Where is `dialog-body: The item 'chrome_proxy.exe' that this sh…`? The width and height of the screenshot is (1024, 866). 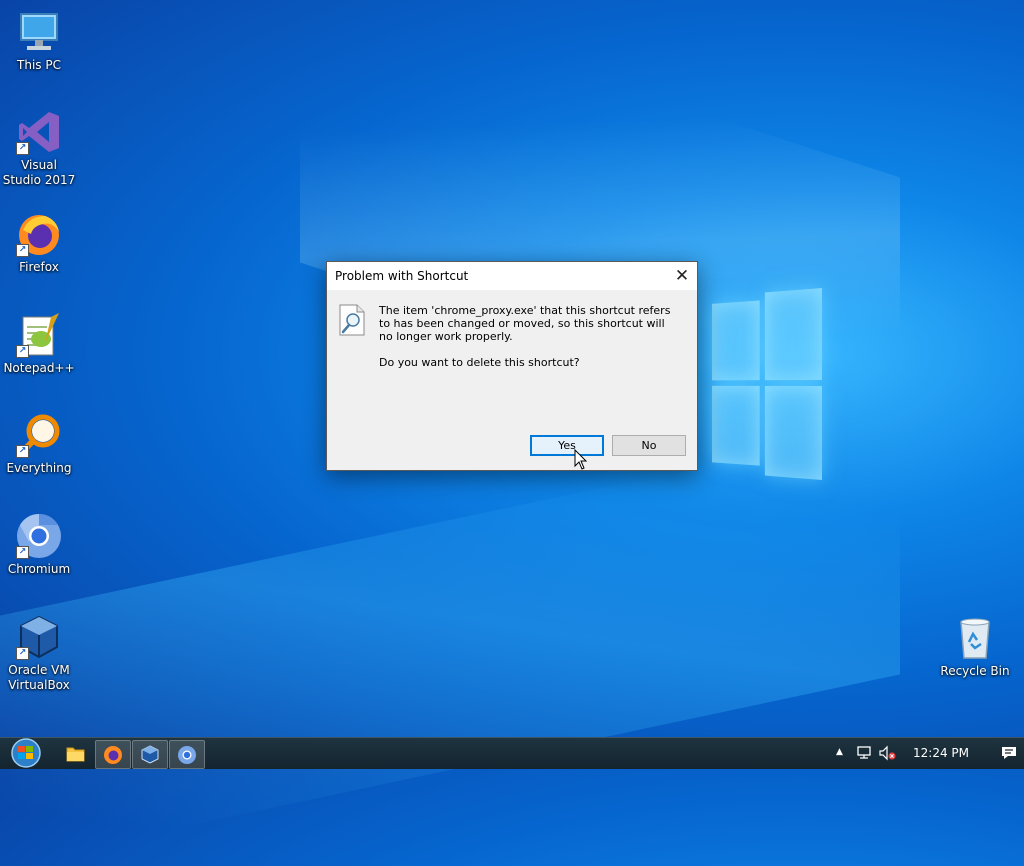 dialog-body: The item 'chrome_proxy.exe' that this sh… is located at coordinates (512, 380).